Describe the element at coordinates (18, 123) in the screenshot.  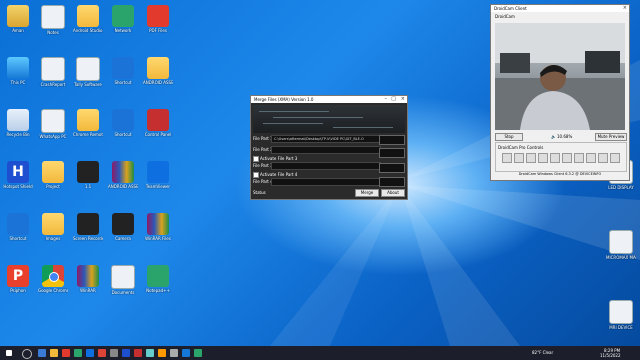
I see `desktop-icon: Recycle Bin` at that location.